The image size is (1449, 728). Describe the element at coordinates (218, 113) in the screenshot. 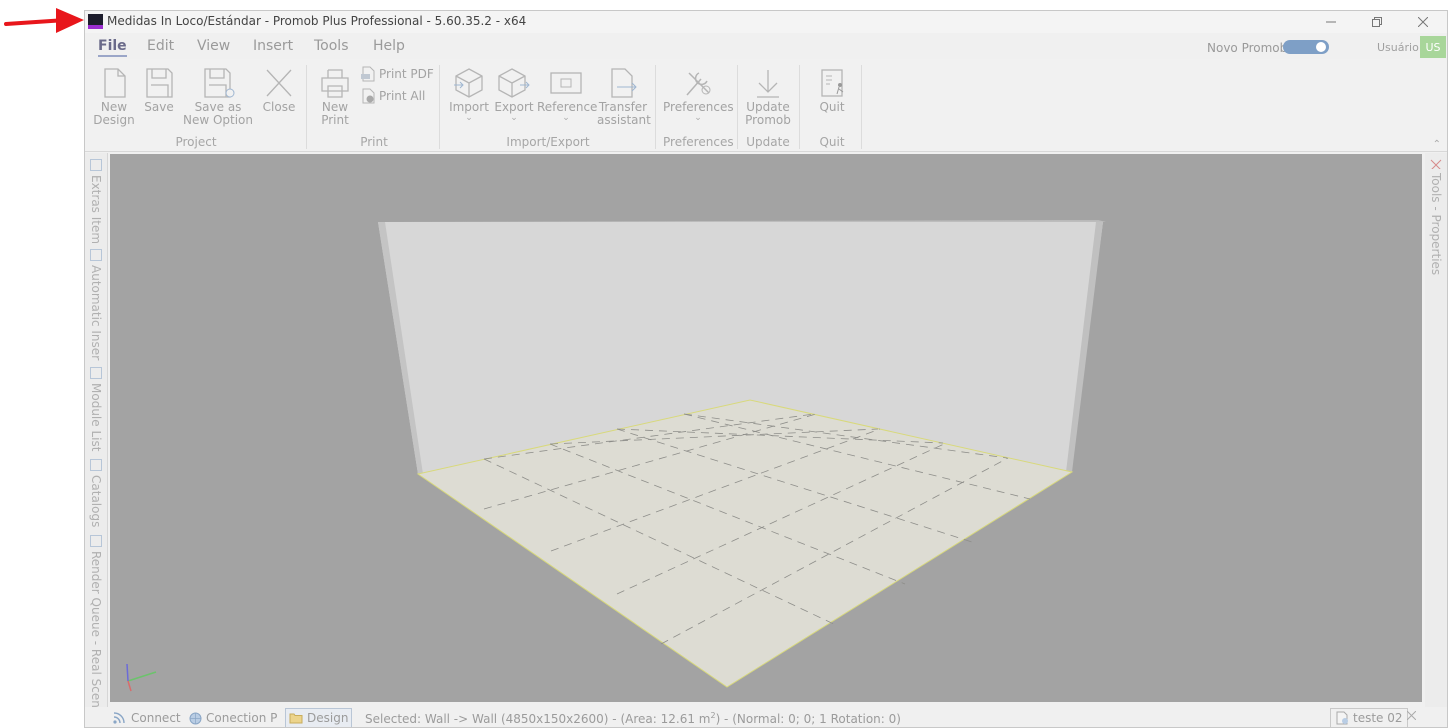

I see `save-as-new-option-label: Save as New Option` at that location.